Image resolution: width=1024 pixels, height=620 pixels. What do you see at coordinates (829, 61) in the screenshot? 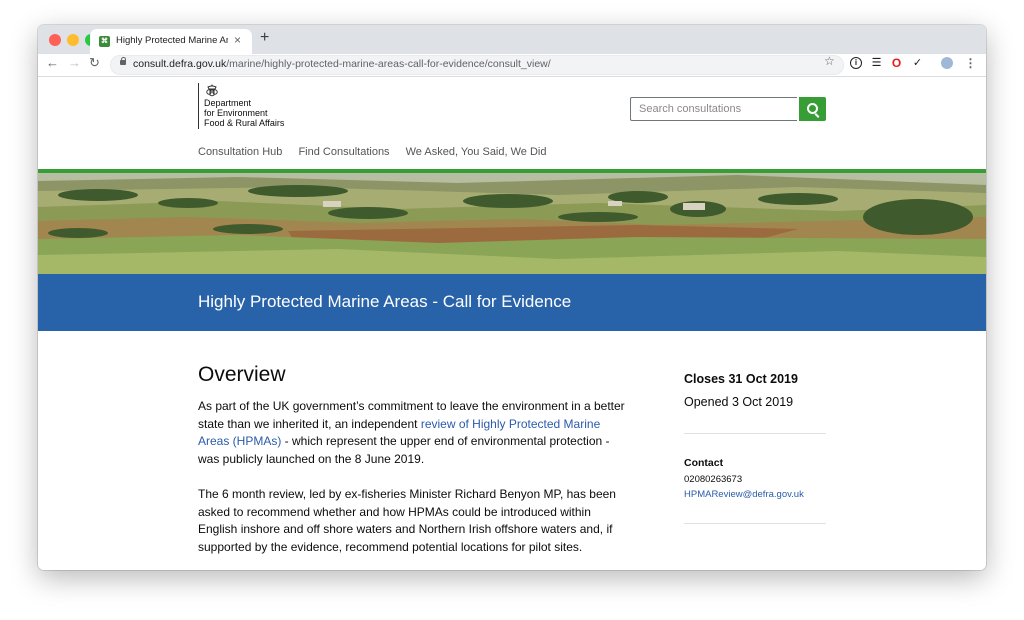
I see `bookmark-star-icon: ☆` at bounding box center [829, 61].